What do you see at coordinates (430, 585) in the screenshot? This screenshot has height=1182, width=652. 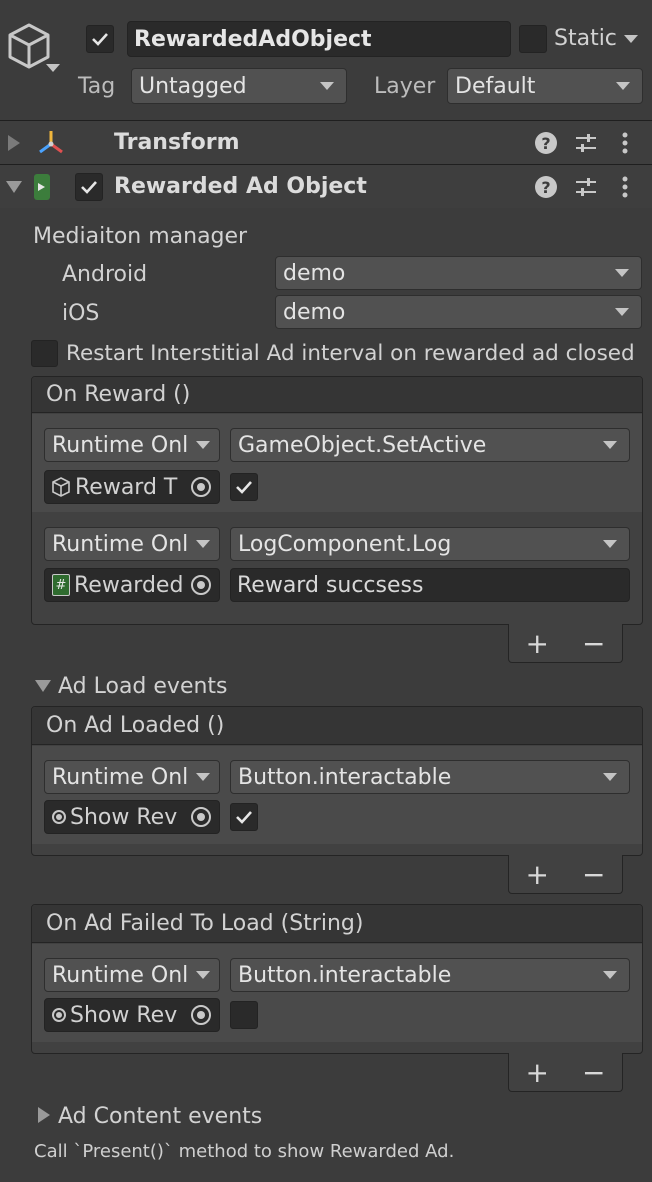 I see `string-argument-input: Reward succsess` at bounding box center [430, 585].